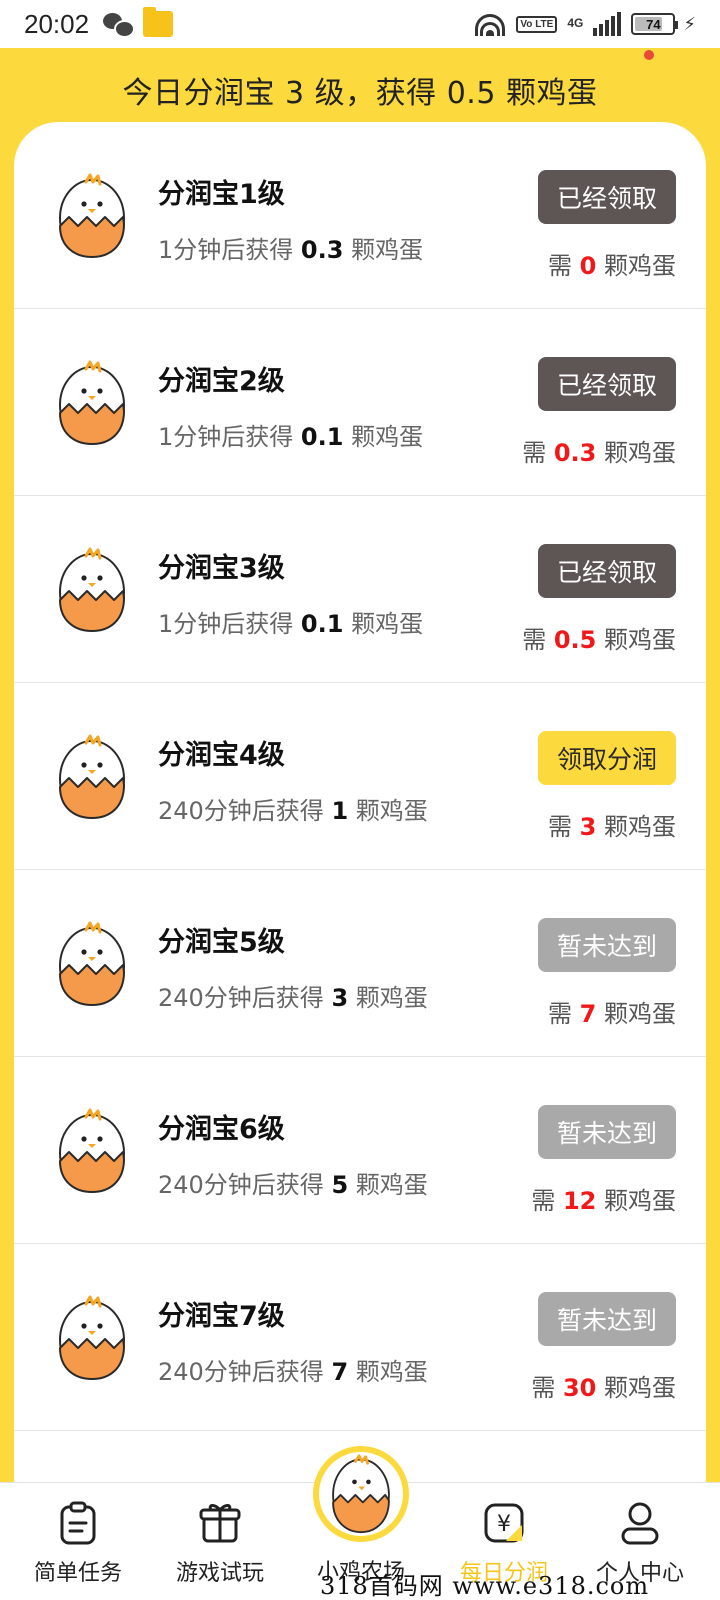 The image size is (720, 1600). I want to click on page-title: 今日分润宝 3 级，获得 0.5 颗鸡蛋, so click(360, 93).